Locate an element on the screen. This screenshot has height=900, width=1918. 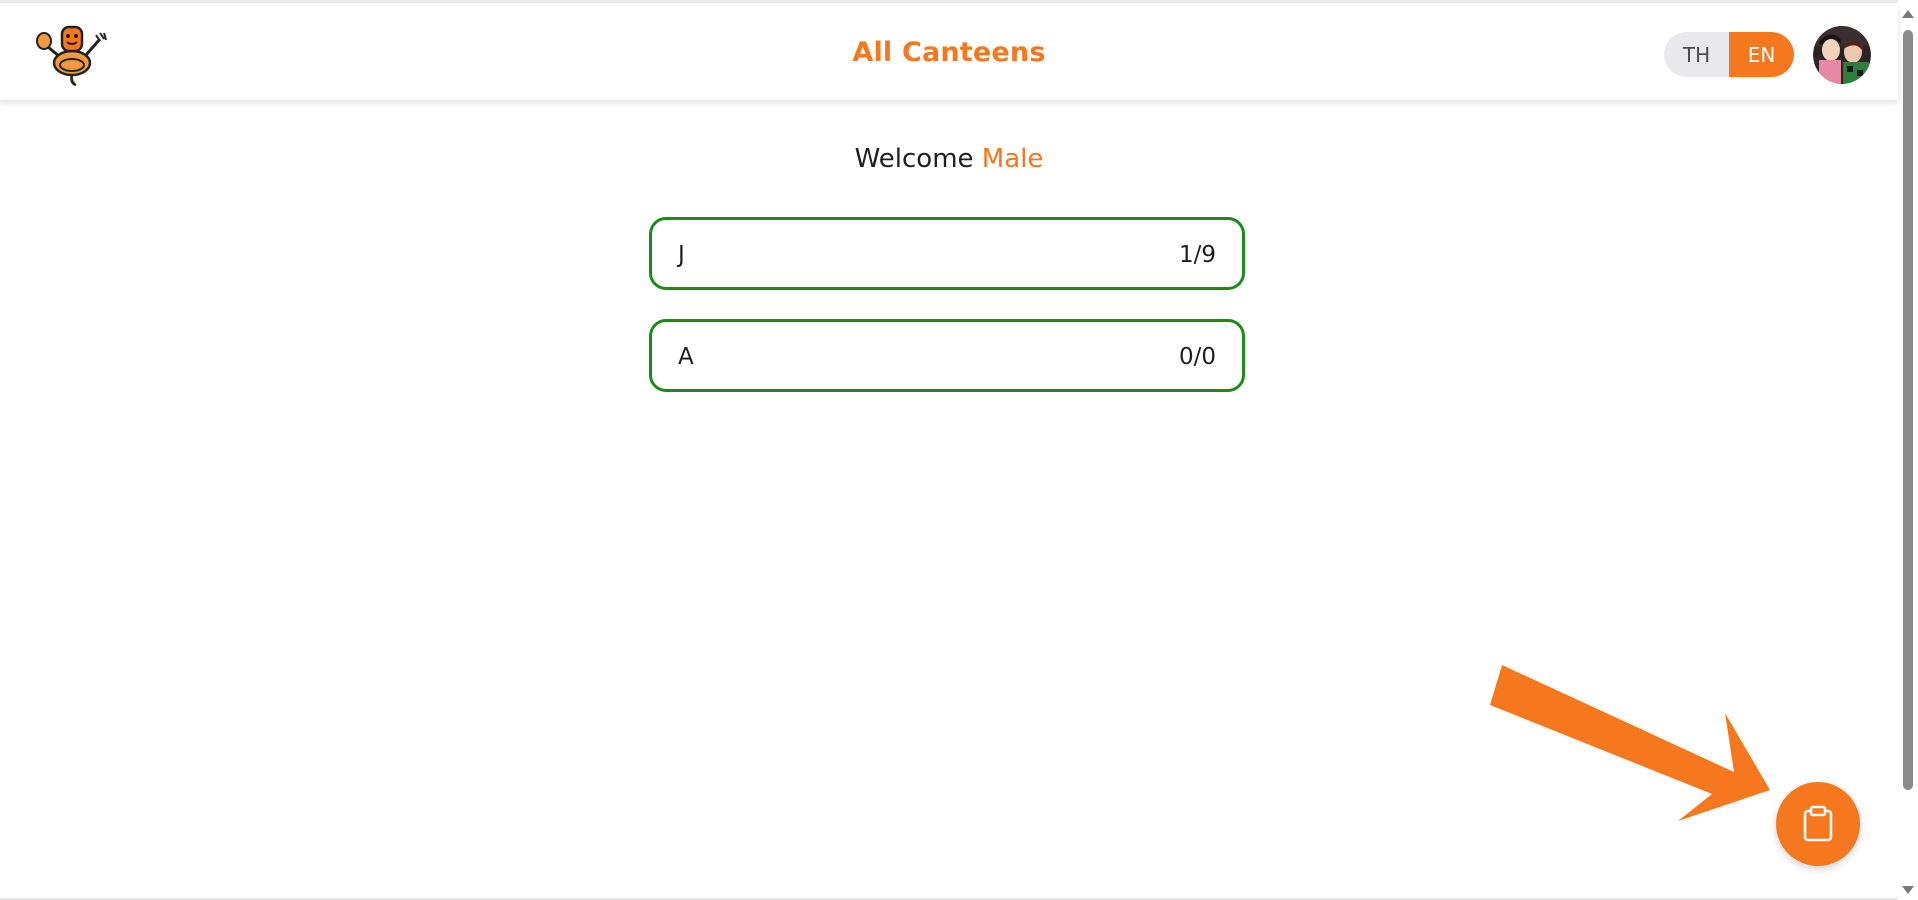
canteen-name: A is located at coordinates (686, 357).